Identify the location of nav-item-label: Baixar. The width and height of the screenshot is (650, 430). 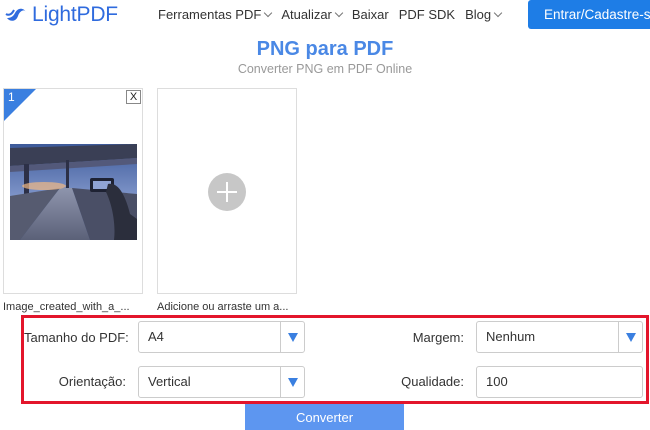
(370, 14).